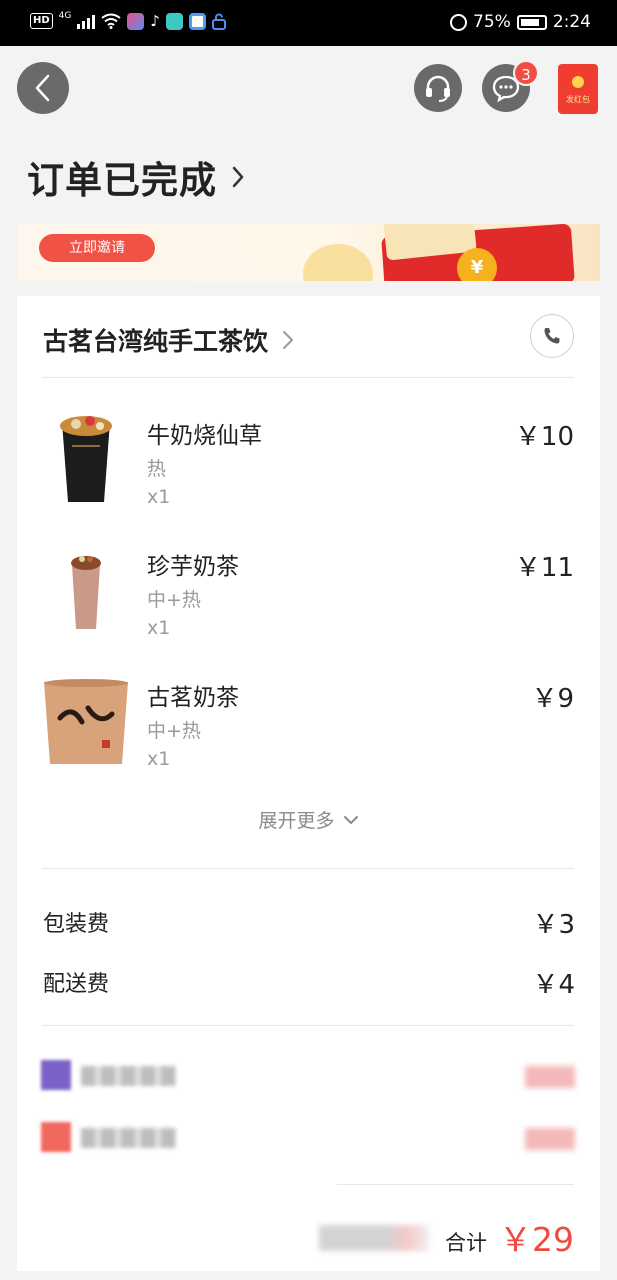 The image size is (617, 1280). Describe the element at coordinates (111, 21) in the screenshot. I see `wifi-icon` at that location.